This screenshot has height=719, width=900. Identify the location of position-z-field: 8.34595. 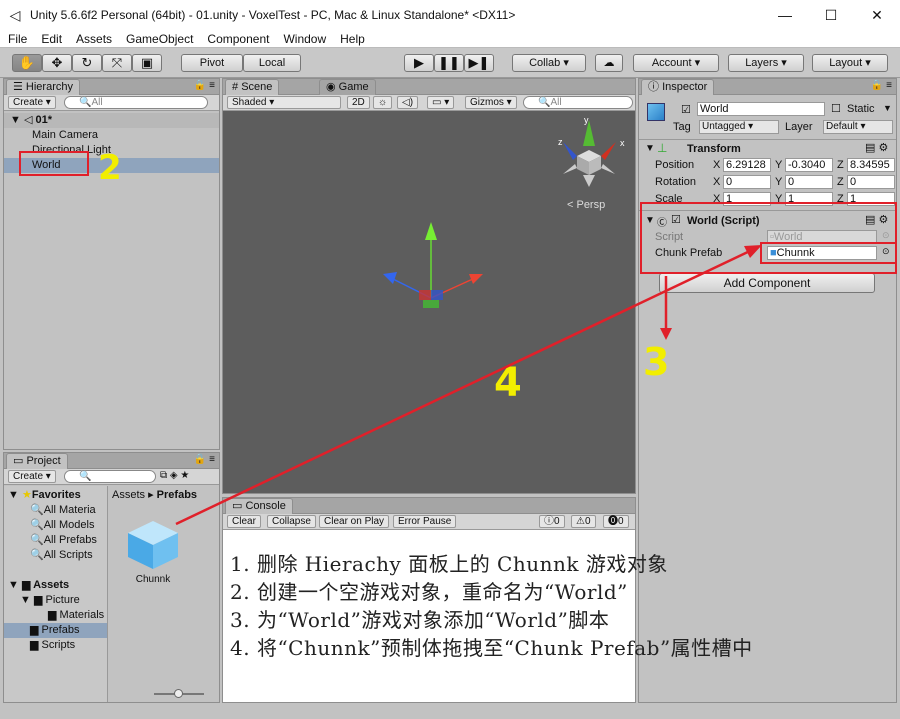
(871, 165).